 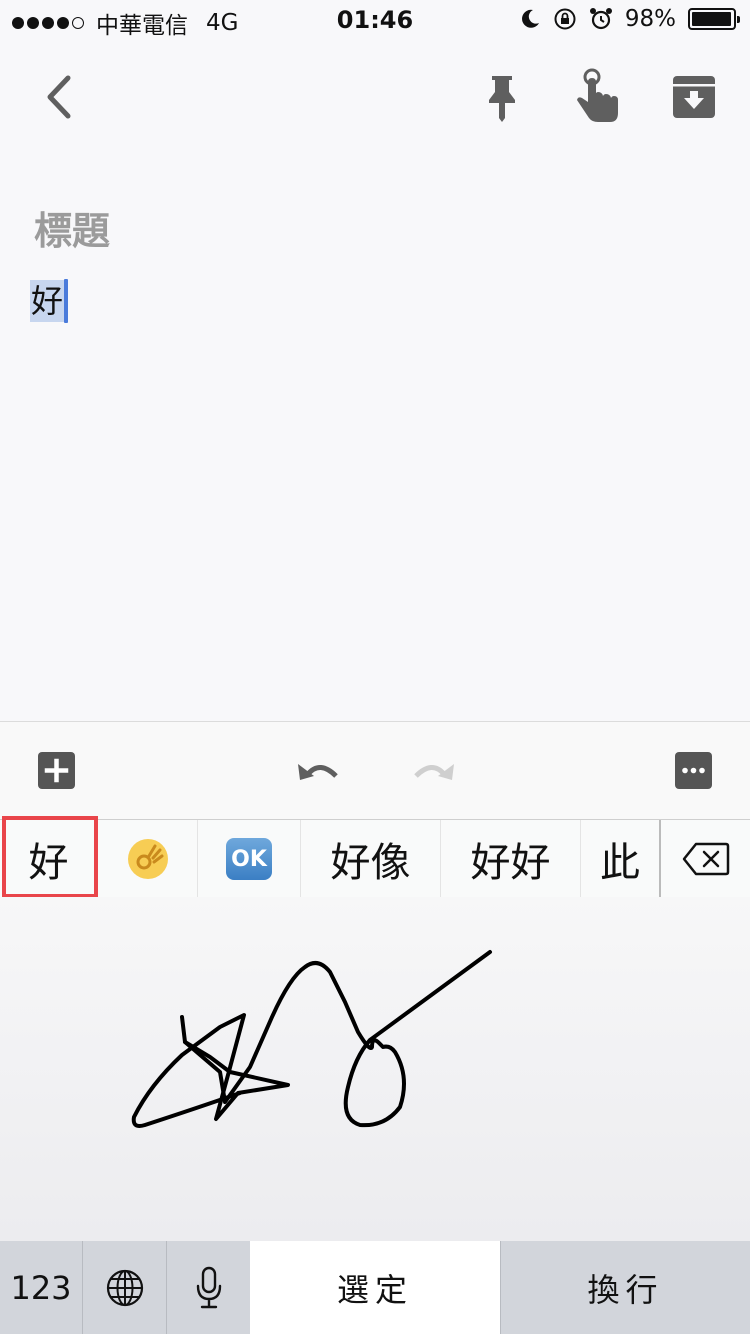 What do you see at coordinates (375, 100) in the screenshot?
I see `note-top-toolbar` at bounding box center [375, 100].